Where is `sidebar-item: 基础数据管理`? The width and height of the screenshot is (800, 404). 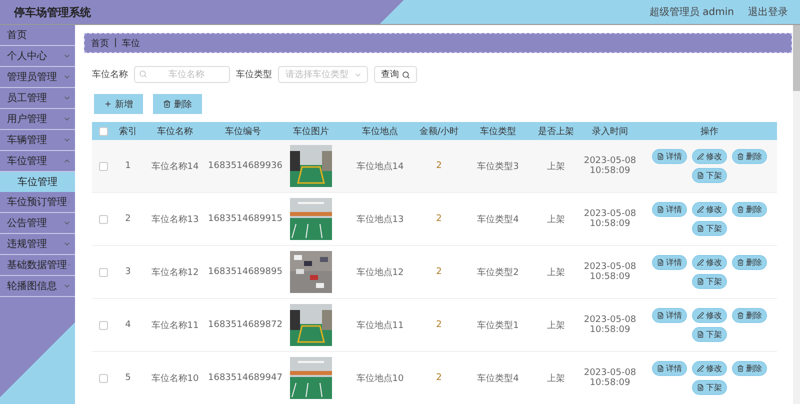 sidebar-item: 基础数据管理 is located at coordinates (37, 265).